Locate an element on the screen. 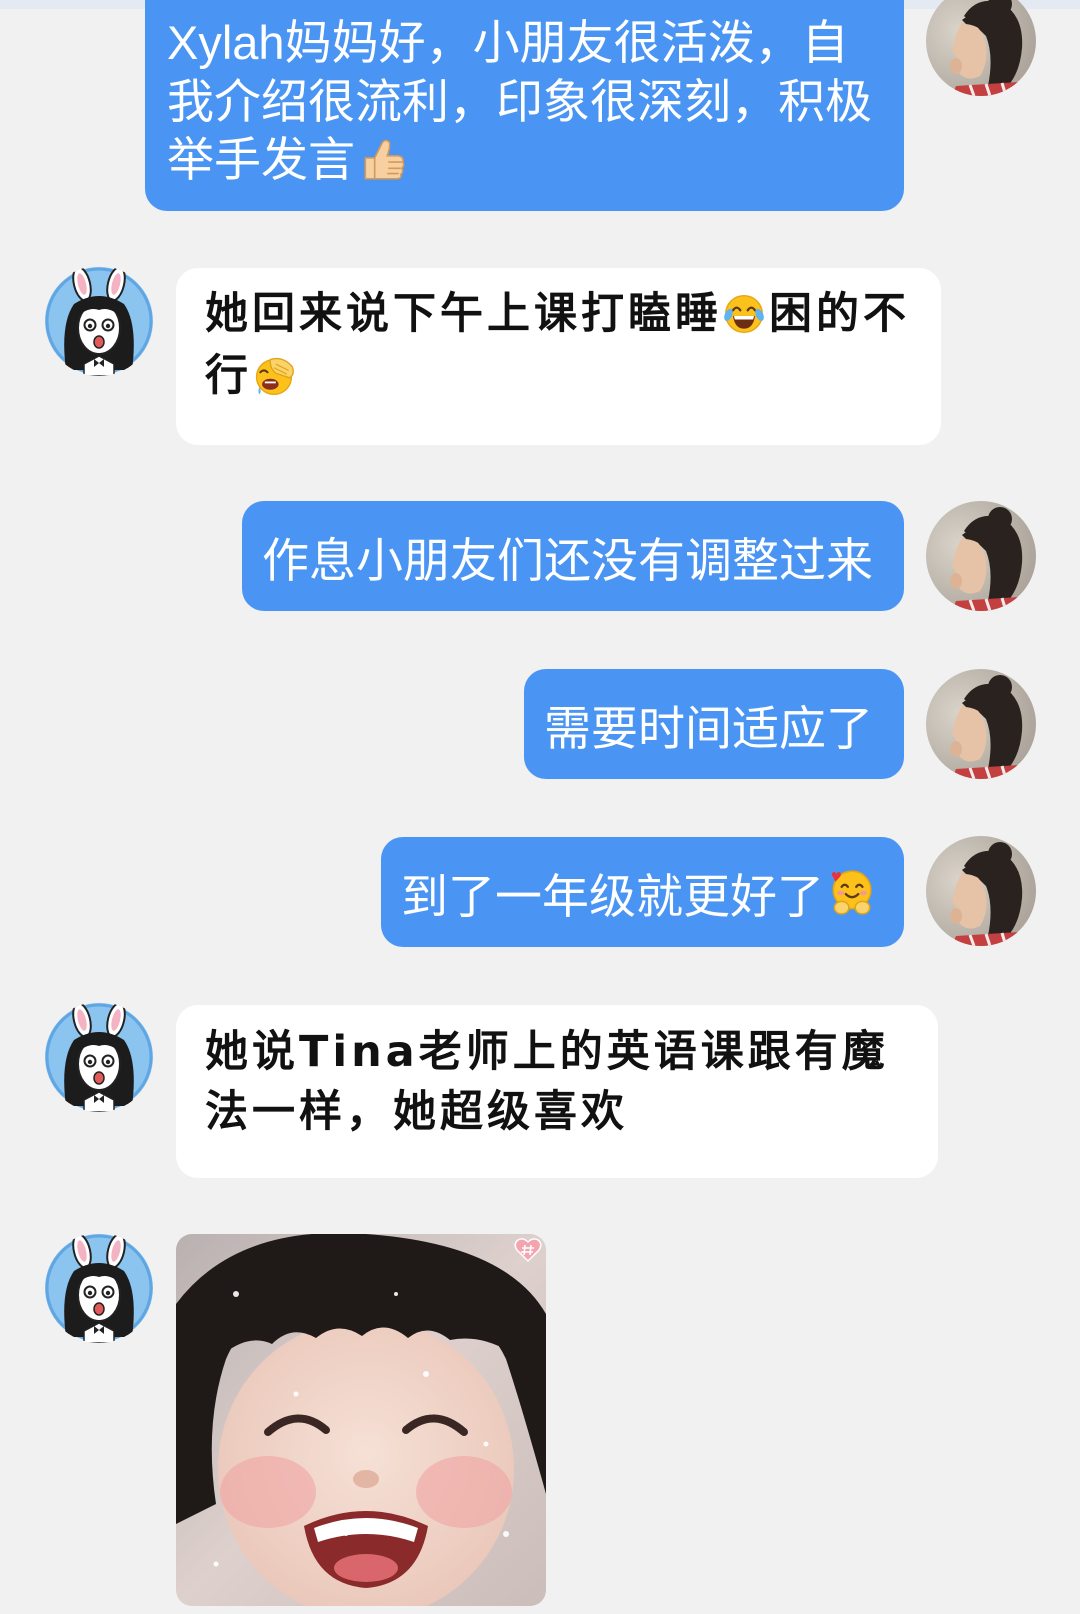 This screenshot has width=1080, height=1614. message-bubble-outgoing: 需要时间适应了 is located at coordinates (714, 724).